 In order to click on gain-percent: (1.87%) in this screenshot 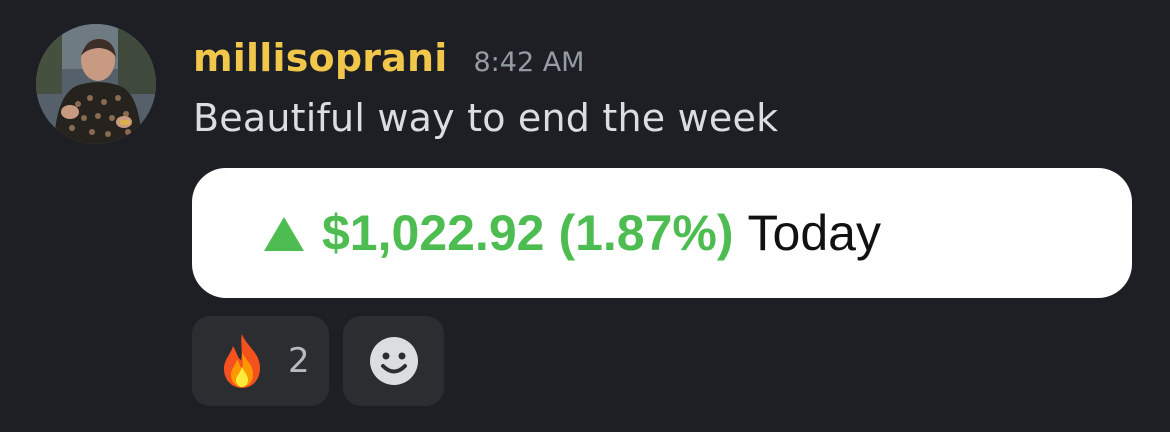, I will do `click(646, 233)`.